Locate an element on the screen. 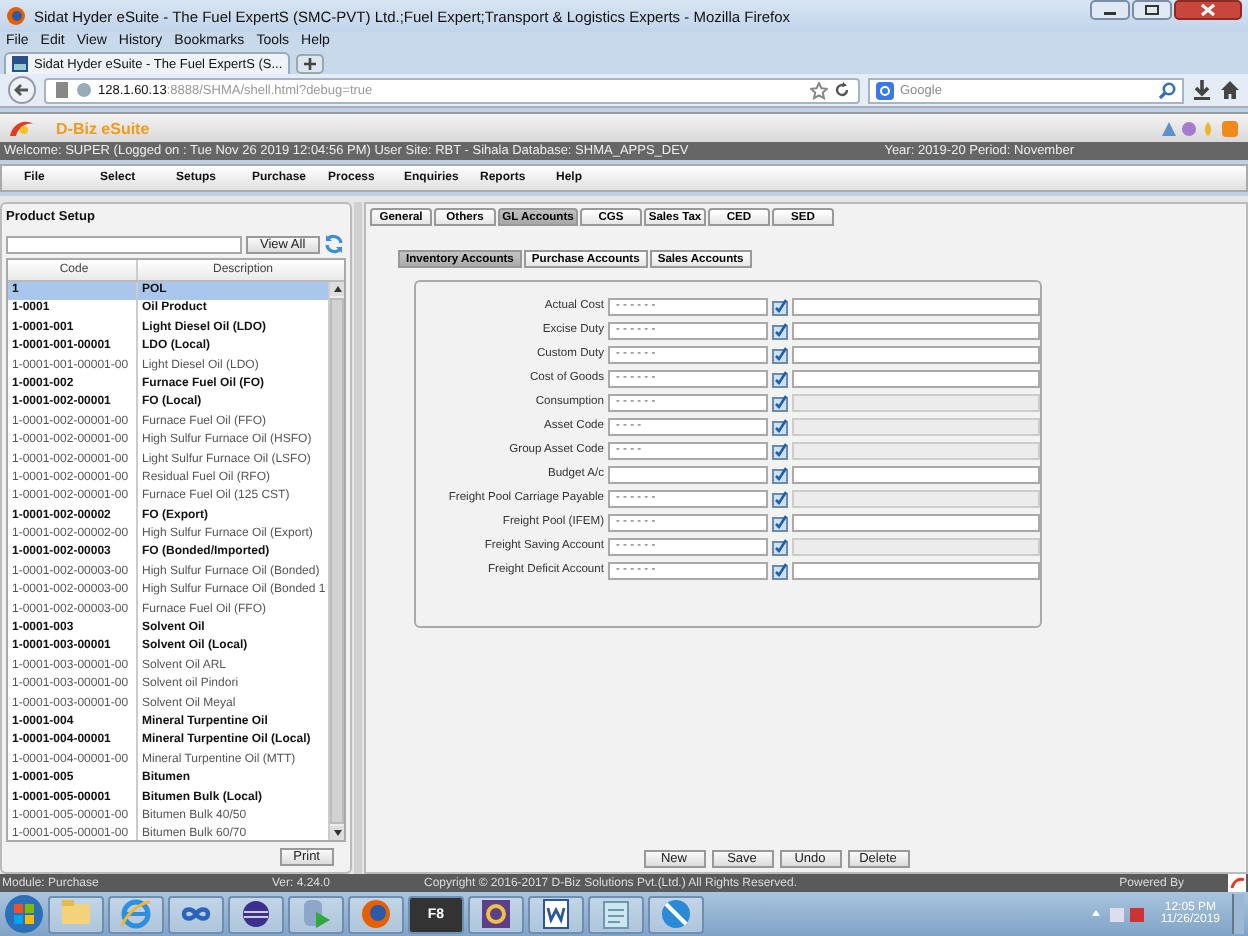 The height and width of the screenshot is (936, 1248). download-icon is located at coordinates (1202, 90).